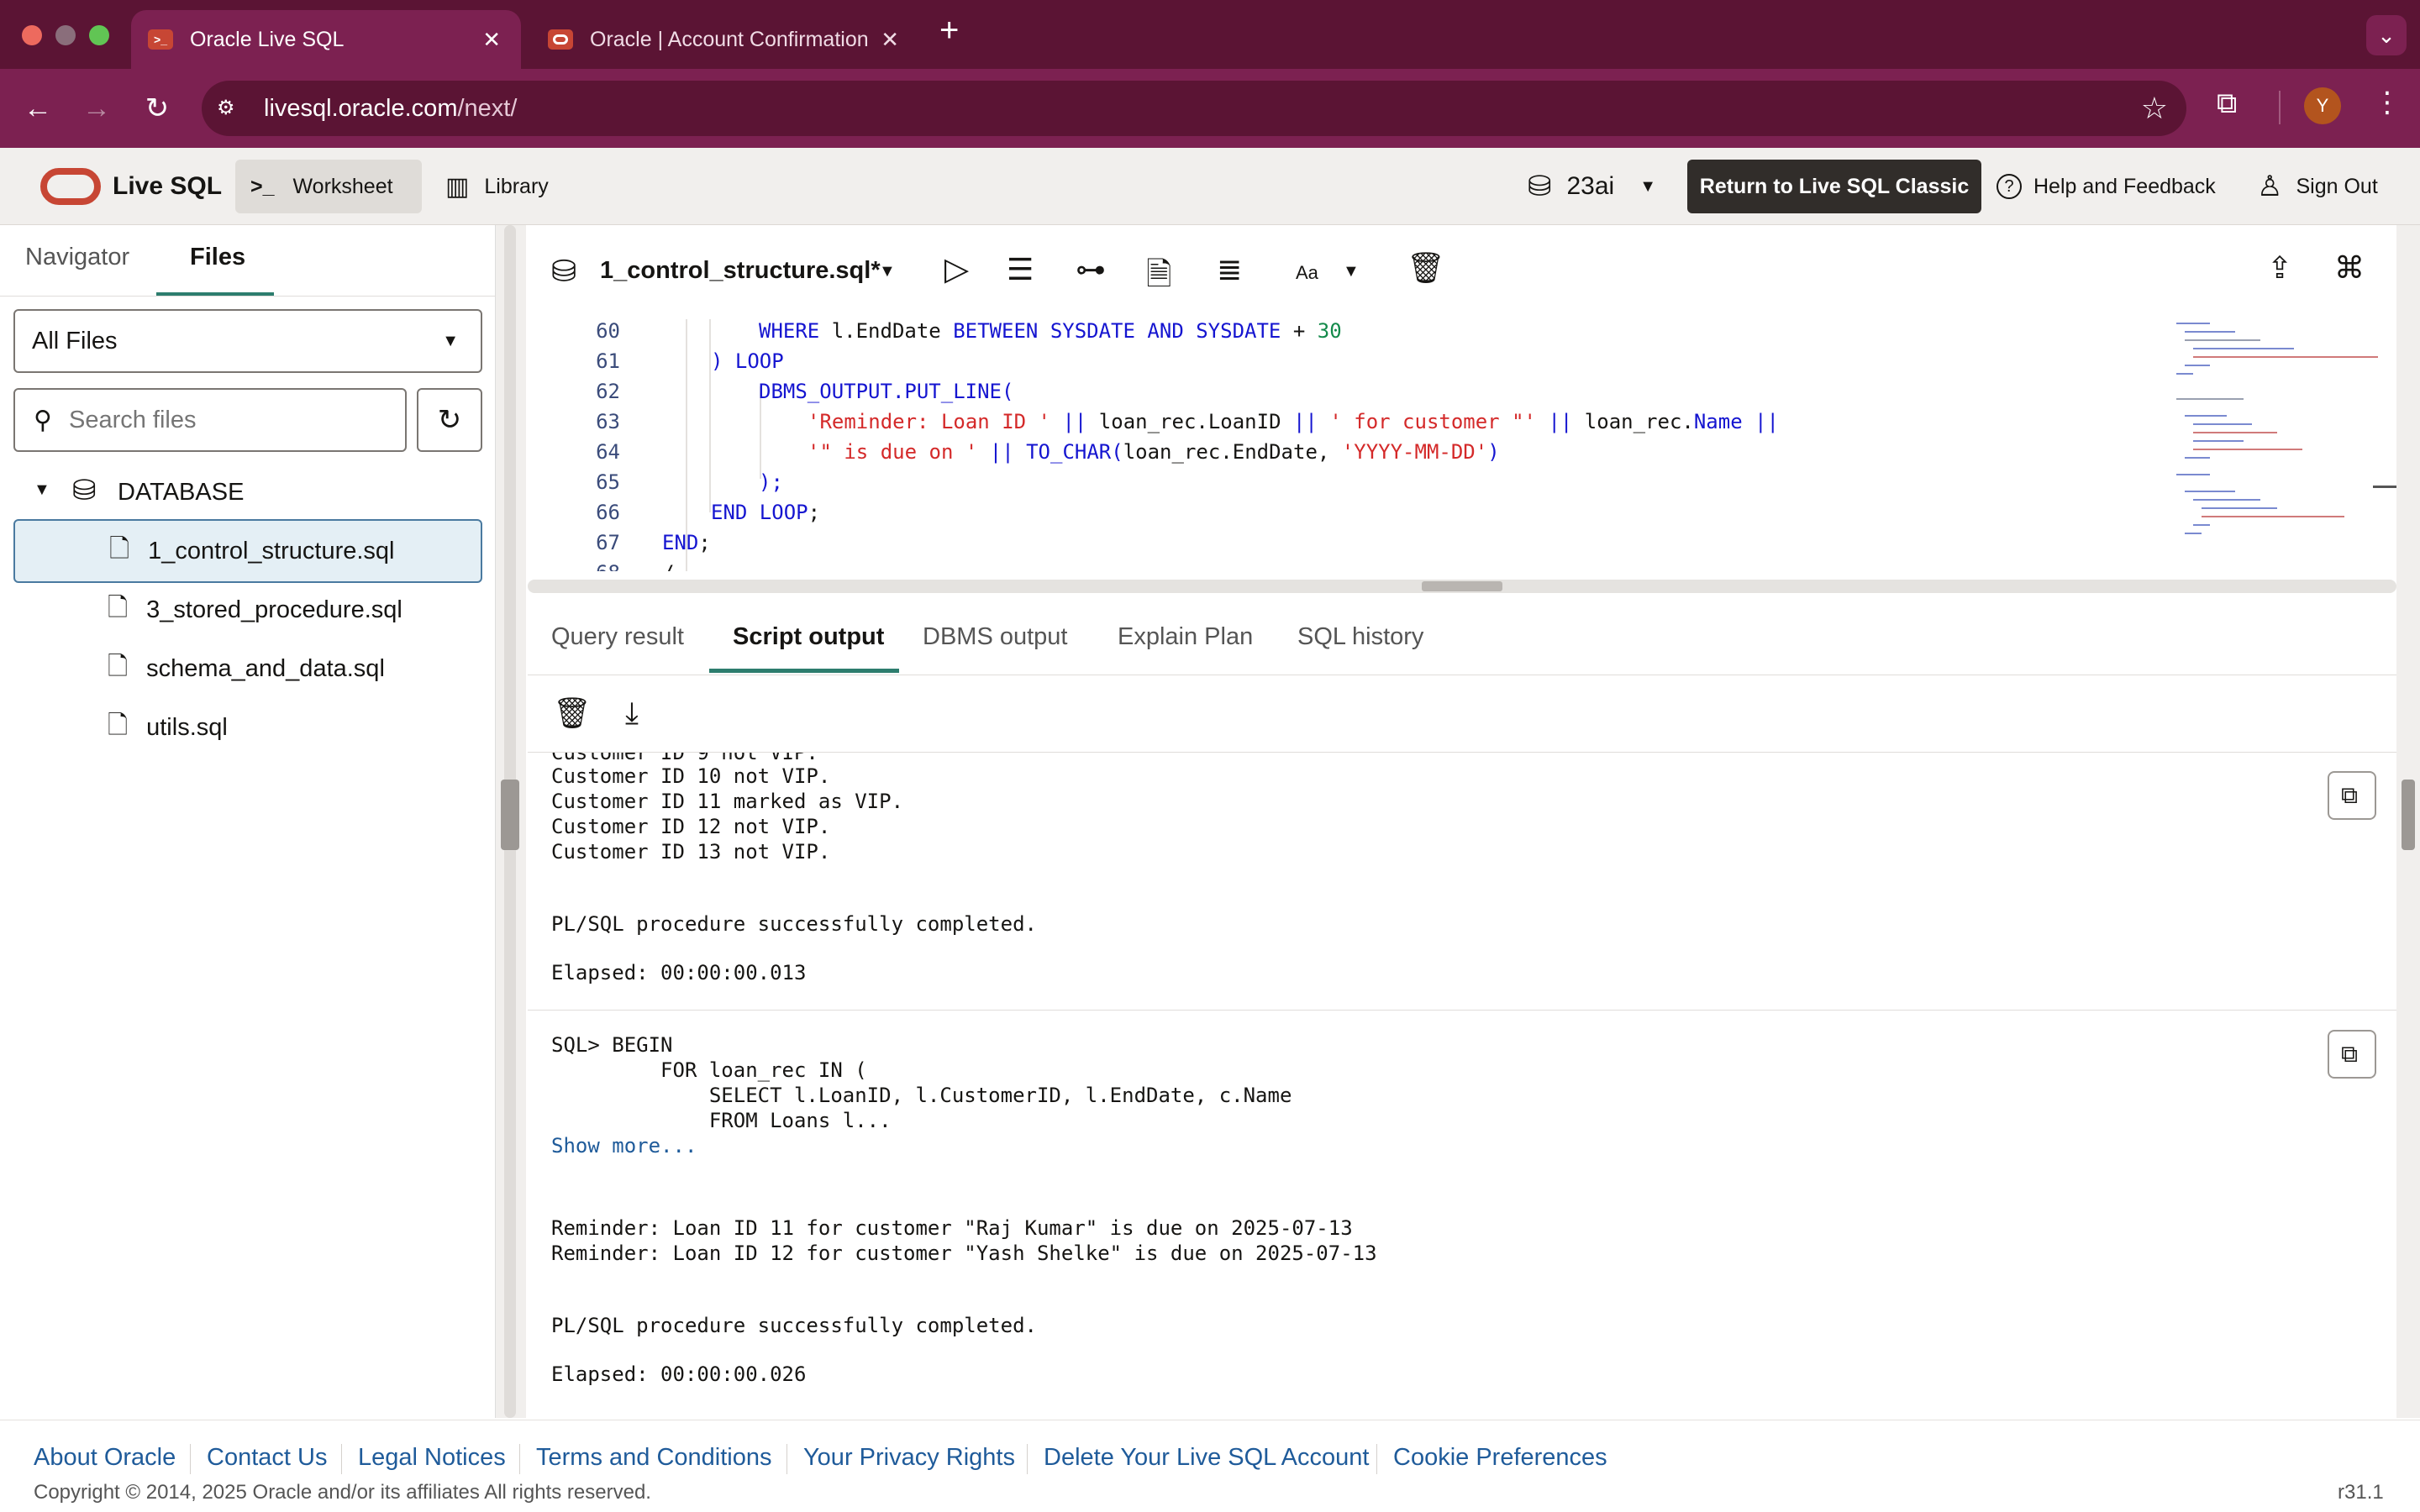  What do you see at coordinates (2154, 108) in the screenshot?
I see `bookmark-star-icon: ☆` at bounding box center [2154, 108].